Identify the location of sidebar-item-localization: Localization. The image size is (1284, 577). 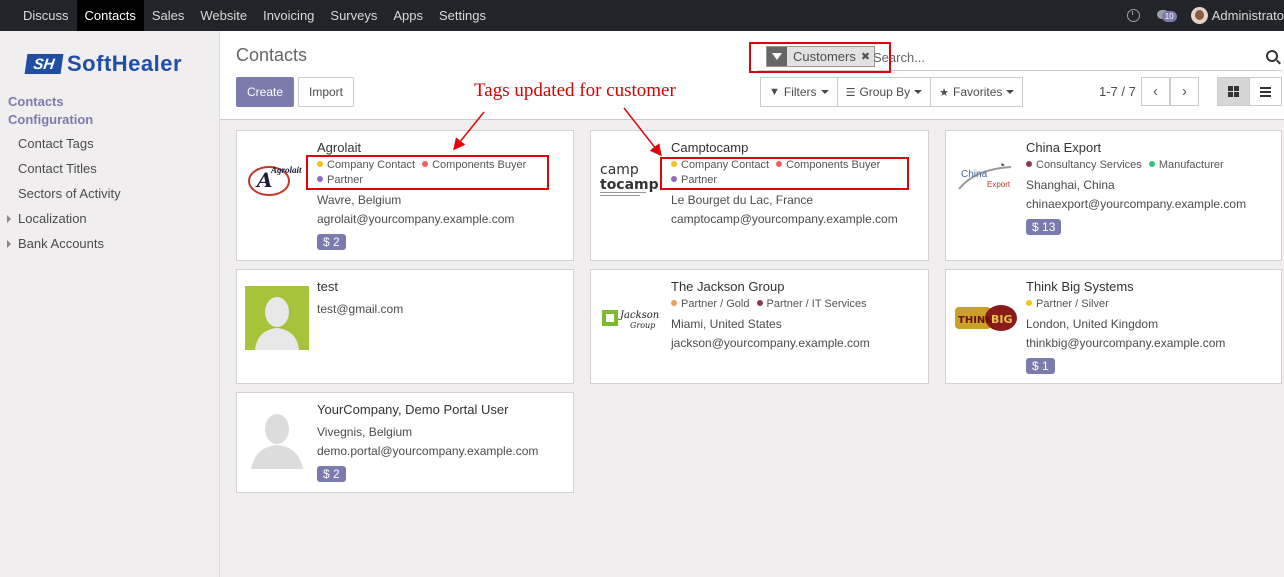
(47, 218).